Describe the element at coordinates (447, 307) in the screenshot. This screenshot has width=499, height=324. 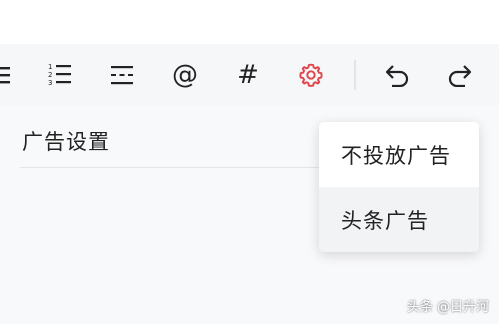
I see `watermark: 头条 @日升河` at that location.